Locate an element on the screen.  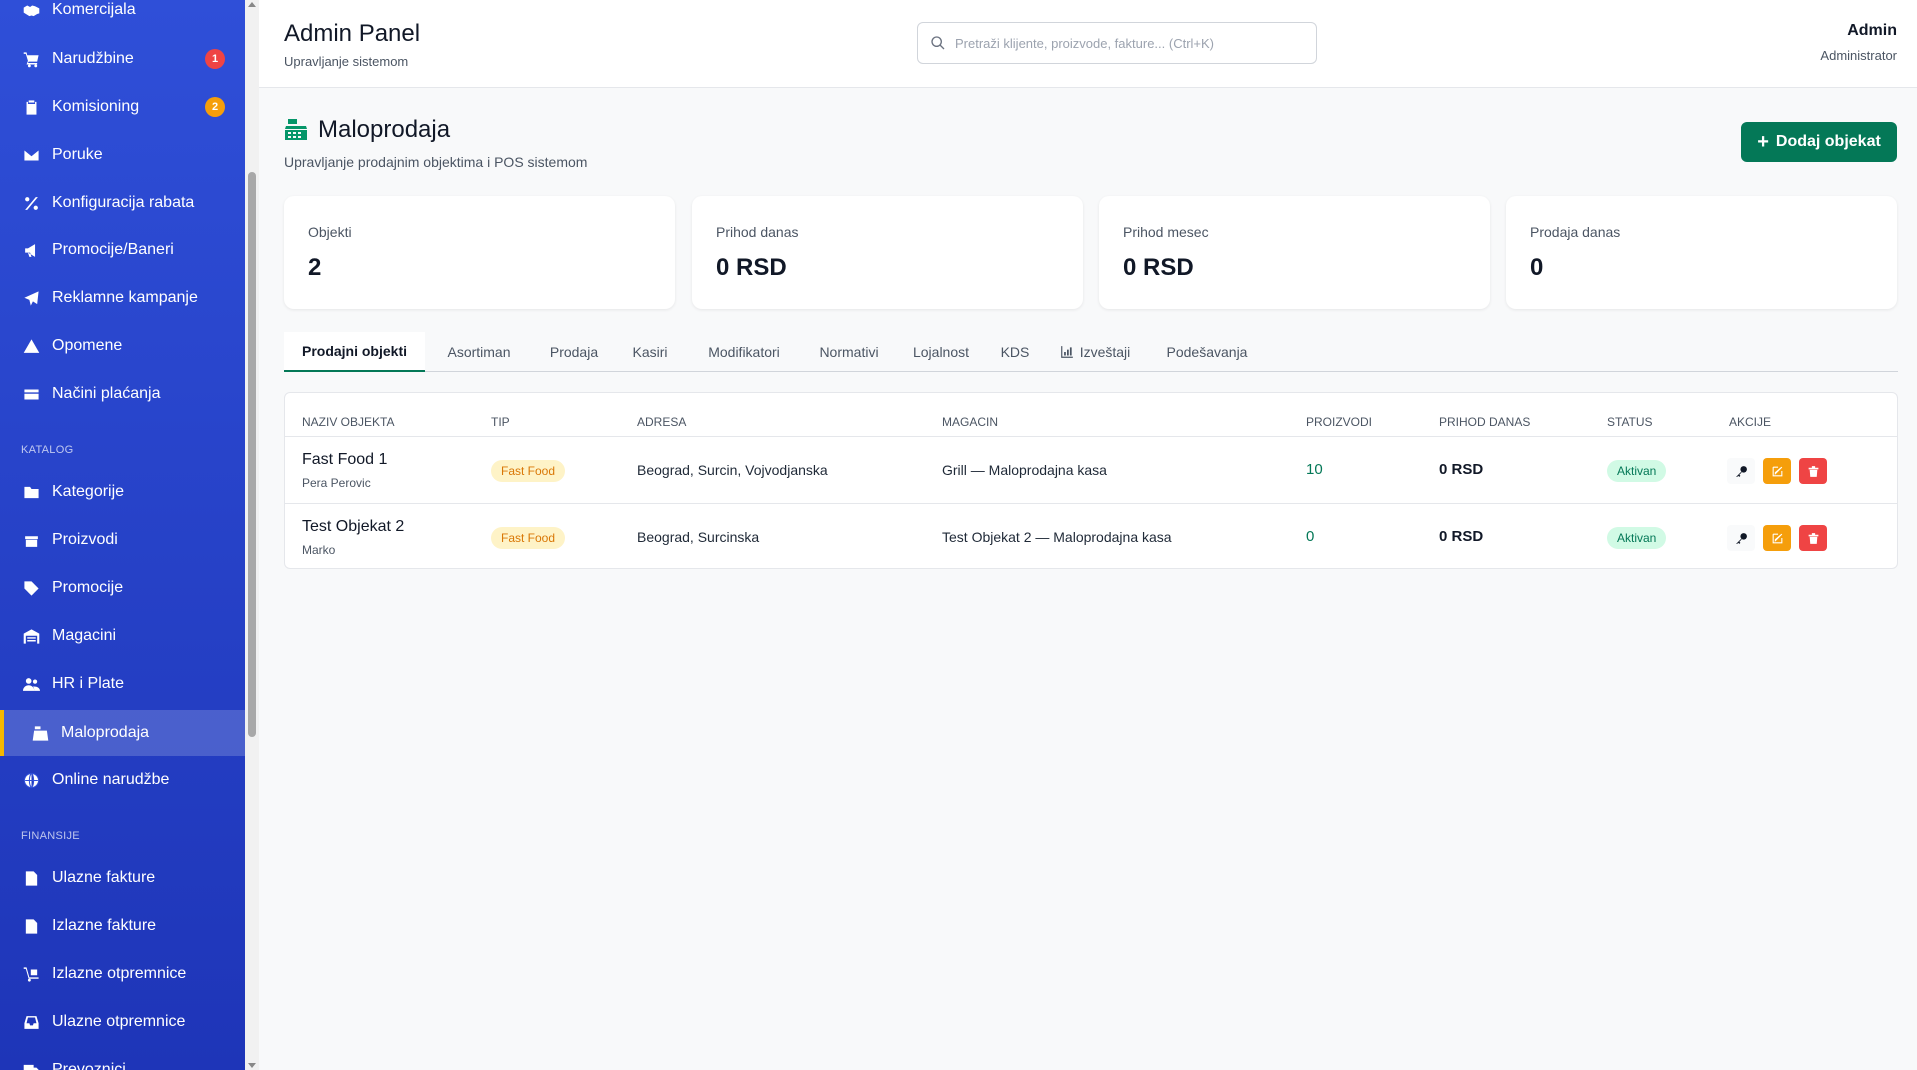
edit-icon is located at coordinates (1777, 471).